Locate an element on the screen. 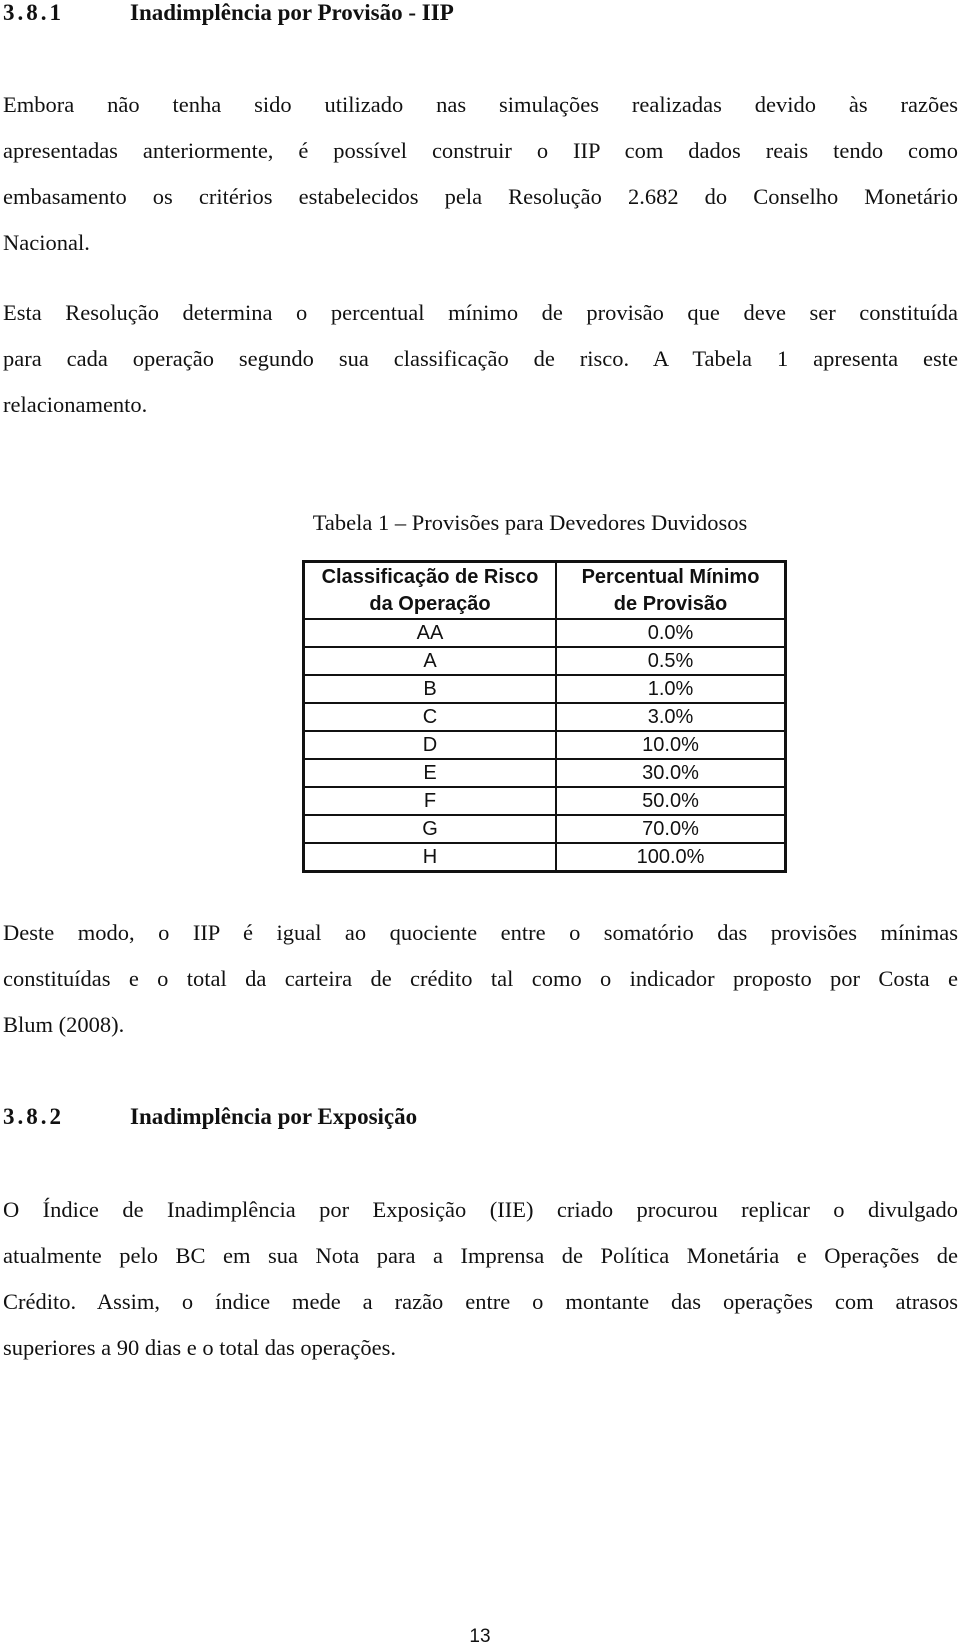 The height and width of the screenshot is (1648, 960). section-heading-3-8-2: 3.8.2 Inadimplência por Exposição is located at coordinates (210, 1117).